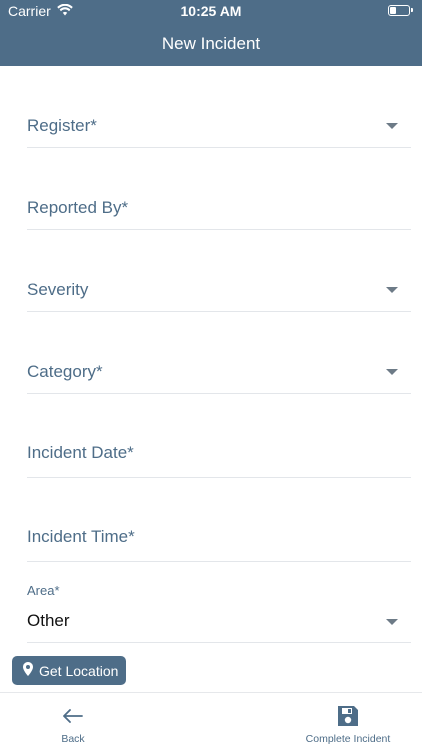  I want to click on bottom-toolbar: Back Complete Incident, so click(211, 721).